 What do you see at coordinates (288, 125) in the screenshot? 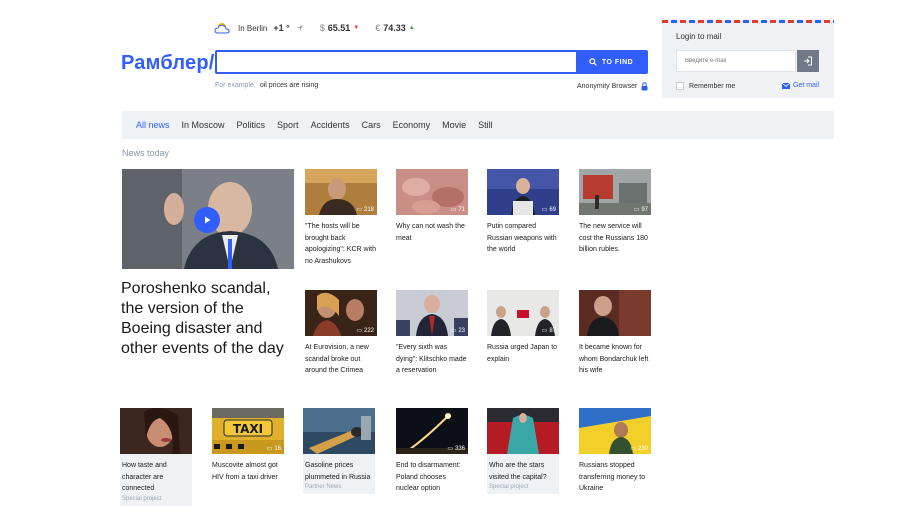
I see `nav-sport: Sport` at bounding box center [288, 125].